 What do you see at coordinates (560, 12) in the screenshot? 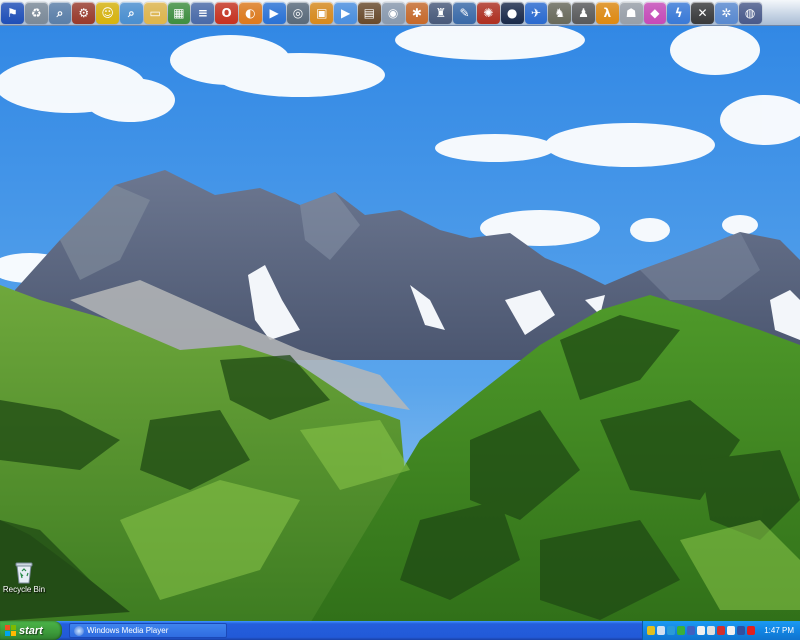
I see `soldier-figure-icon: ♞` at bounding box center [560, 12].